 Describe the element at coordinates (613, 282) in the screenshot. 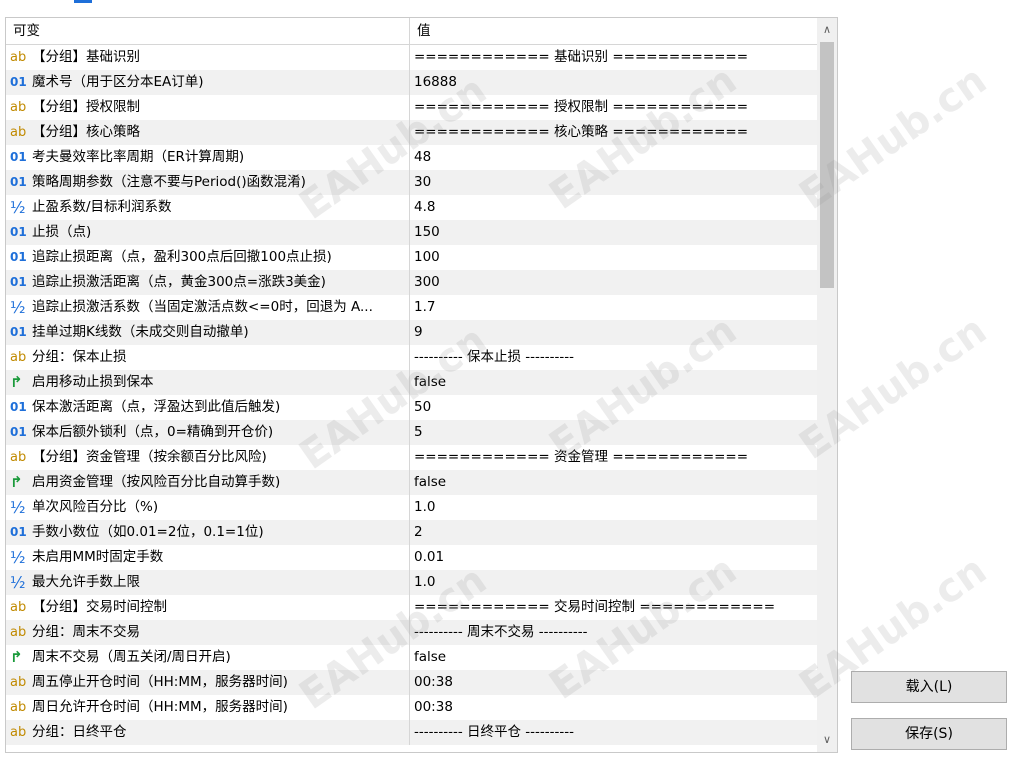

I see `parameter-value: 300` at that location.